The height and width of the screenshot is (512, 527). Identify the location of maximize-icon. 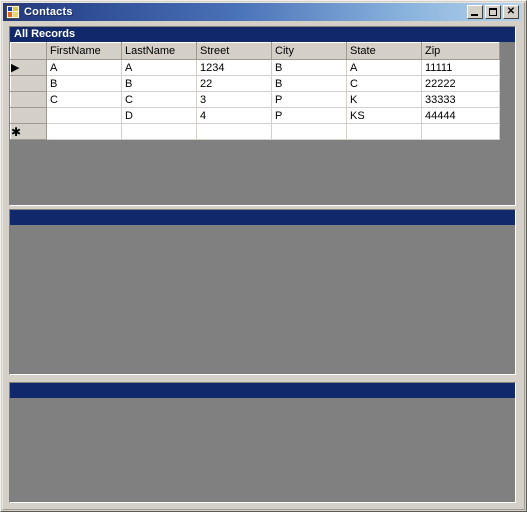
(493, 12).